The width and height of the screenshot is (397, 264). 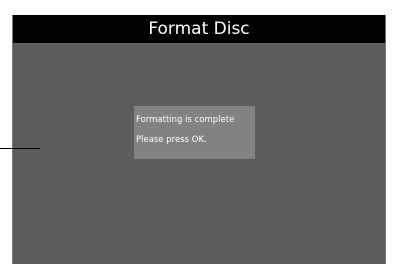 What do you see at coordinates (194, 132) in the screenshot?
I see `message-dialog: Formatting is complete Please press OK.` at bounding box center [194, 132].